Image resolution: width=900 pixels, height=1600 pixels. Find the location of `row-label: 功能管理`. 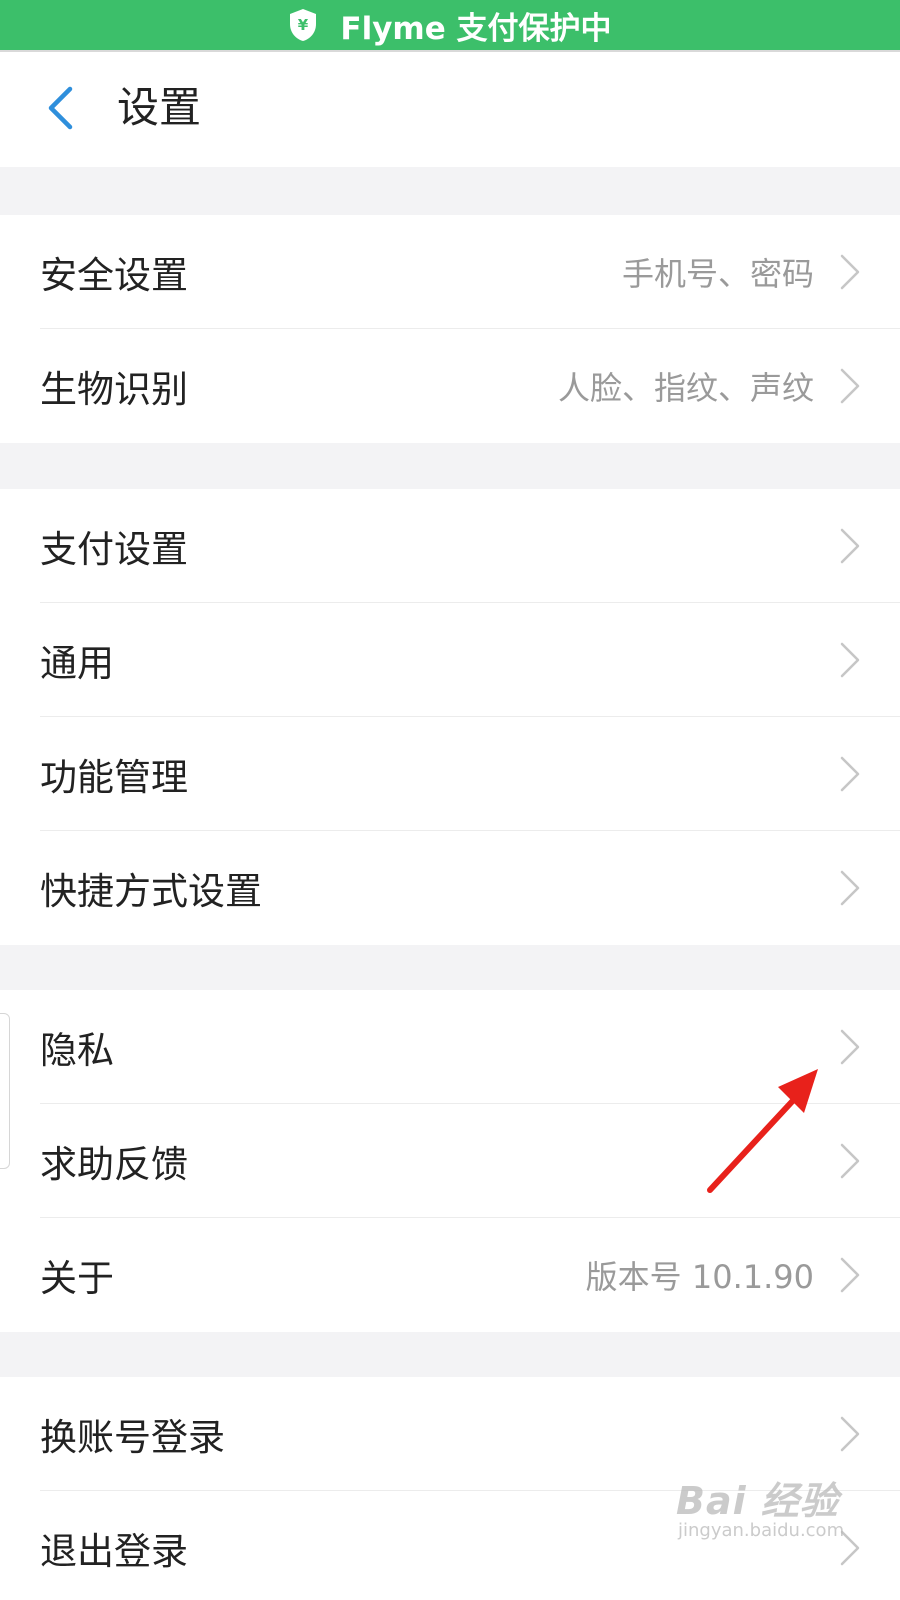

row-label: 功能管理 is located at coordinates (114, 777).